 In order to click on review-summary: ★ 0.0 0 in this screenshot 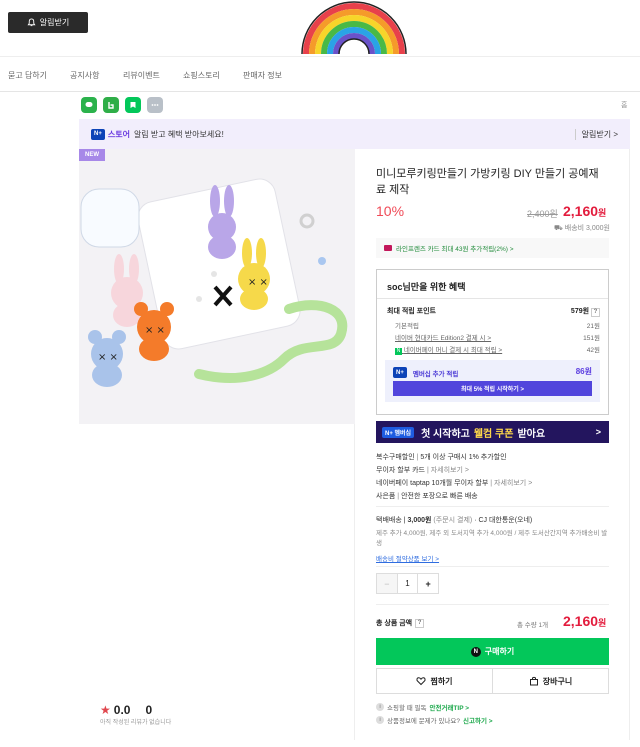, I will do `click(126, 710)`.